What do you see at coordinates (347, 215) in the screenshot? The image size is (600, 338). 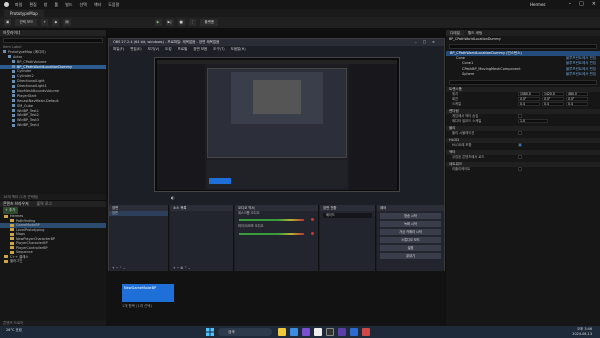 I see `transition-select: 페이드` at bounding box center [347, 215].